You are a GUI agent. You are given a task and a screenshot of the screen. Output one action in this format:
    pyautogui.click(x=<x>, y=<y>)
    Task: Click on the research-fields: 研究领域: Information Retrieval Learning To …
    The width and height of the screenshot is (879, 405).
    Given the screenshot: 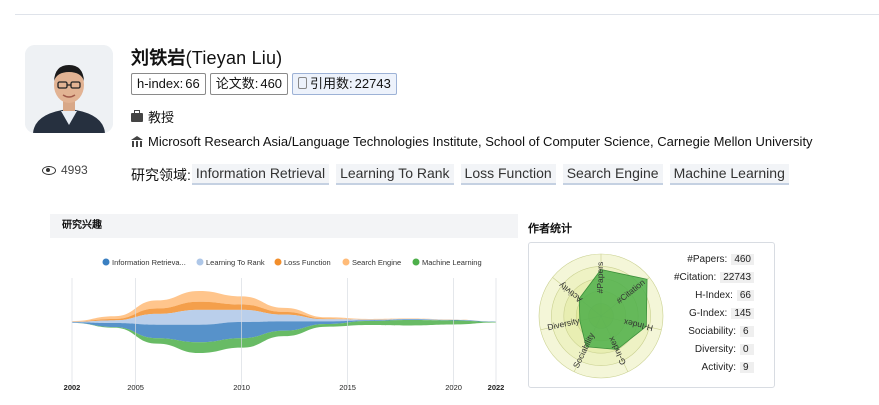 What is the action you would take?
    pyautogui.click(x=463, y=174)
    